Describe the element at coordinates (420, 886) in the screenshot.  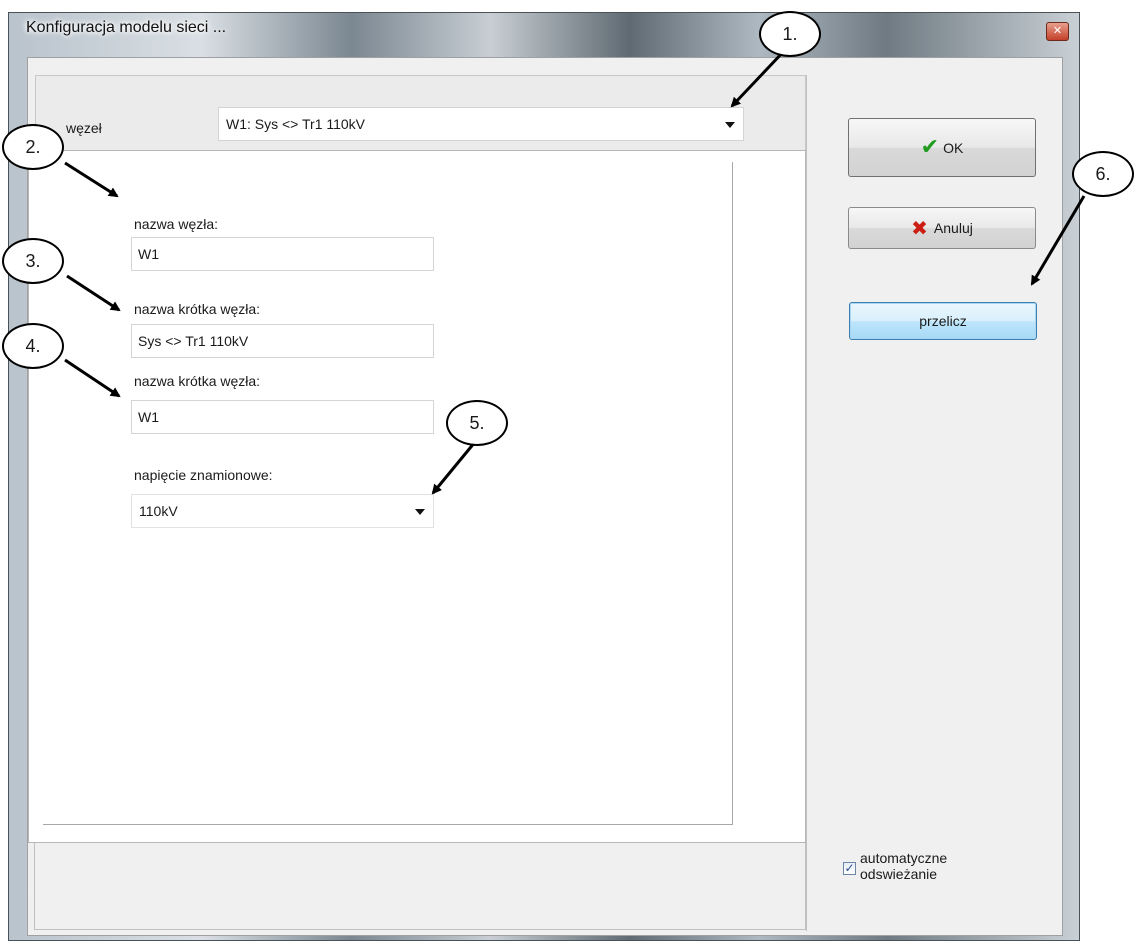
I see `bottom-panel` at that location.